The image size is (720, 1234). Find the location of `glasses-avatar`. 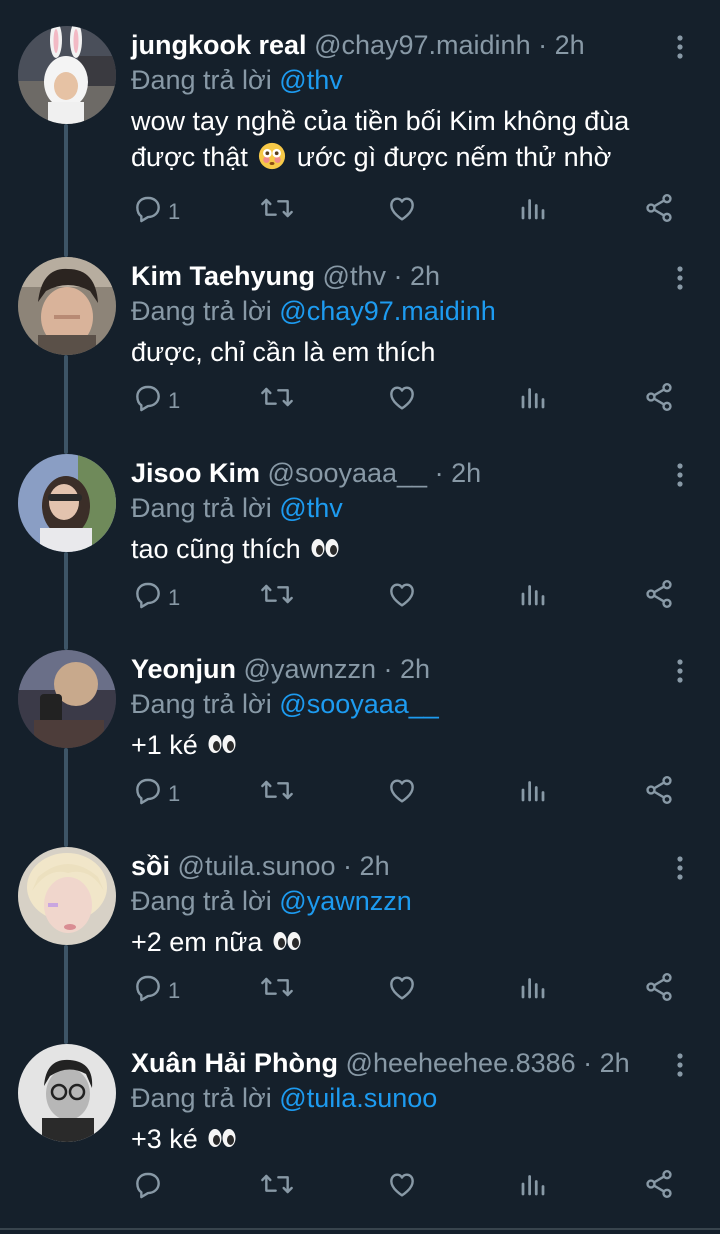

glasses-avatar is located at coordinates (67, 1093).